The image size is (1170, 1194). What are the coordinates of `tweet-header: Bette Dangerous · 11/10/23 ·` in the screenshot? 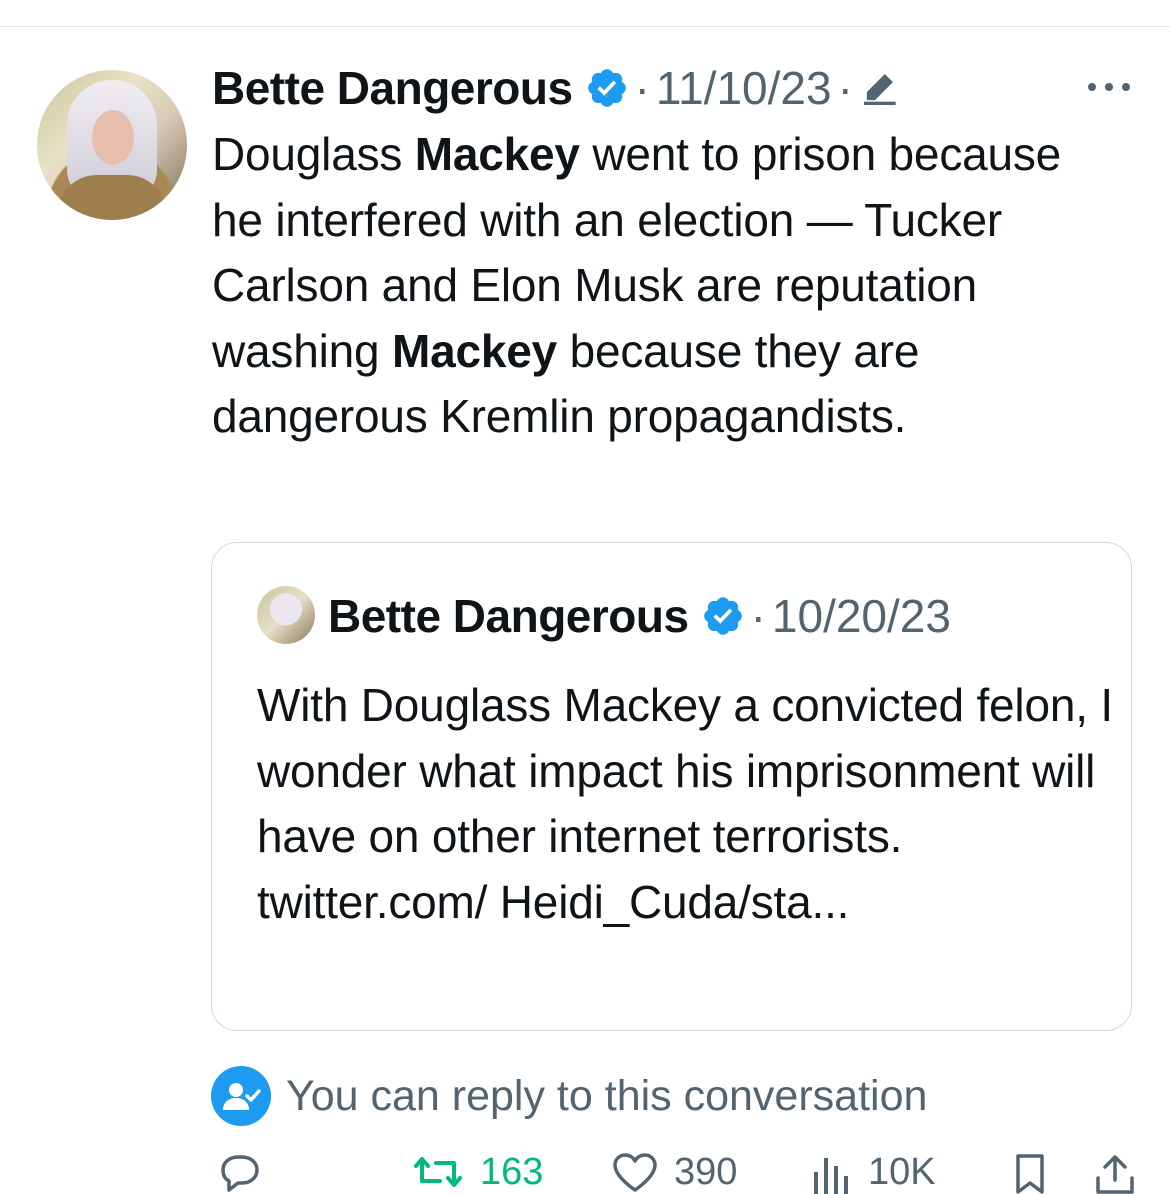 It's located at (555, 88).